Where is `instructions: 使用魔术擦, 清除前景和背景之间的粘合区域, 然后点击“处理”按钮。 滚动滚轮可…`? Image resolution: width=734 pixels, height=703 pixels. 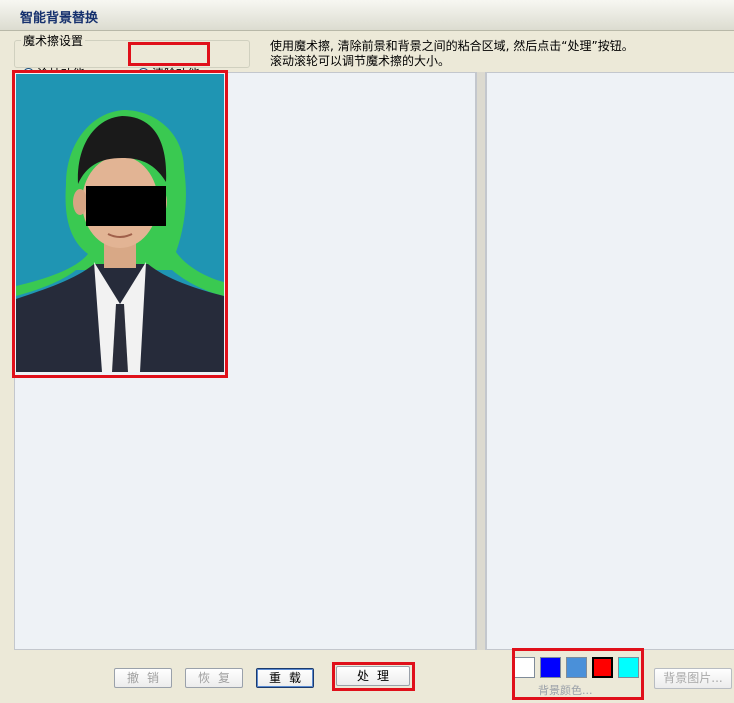 instructions: 使用魔术擦, 清除前景和背景之间的粘合区域, 然后点击“处理”按钮。 滚动滚轮可… is located at coordinates (495, 54).